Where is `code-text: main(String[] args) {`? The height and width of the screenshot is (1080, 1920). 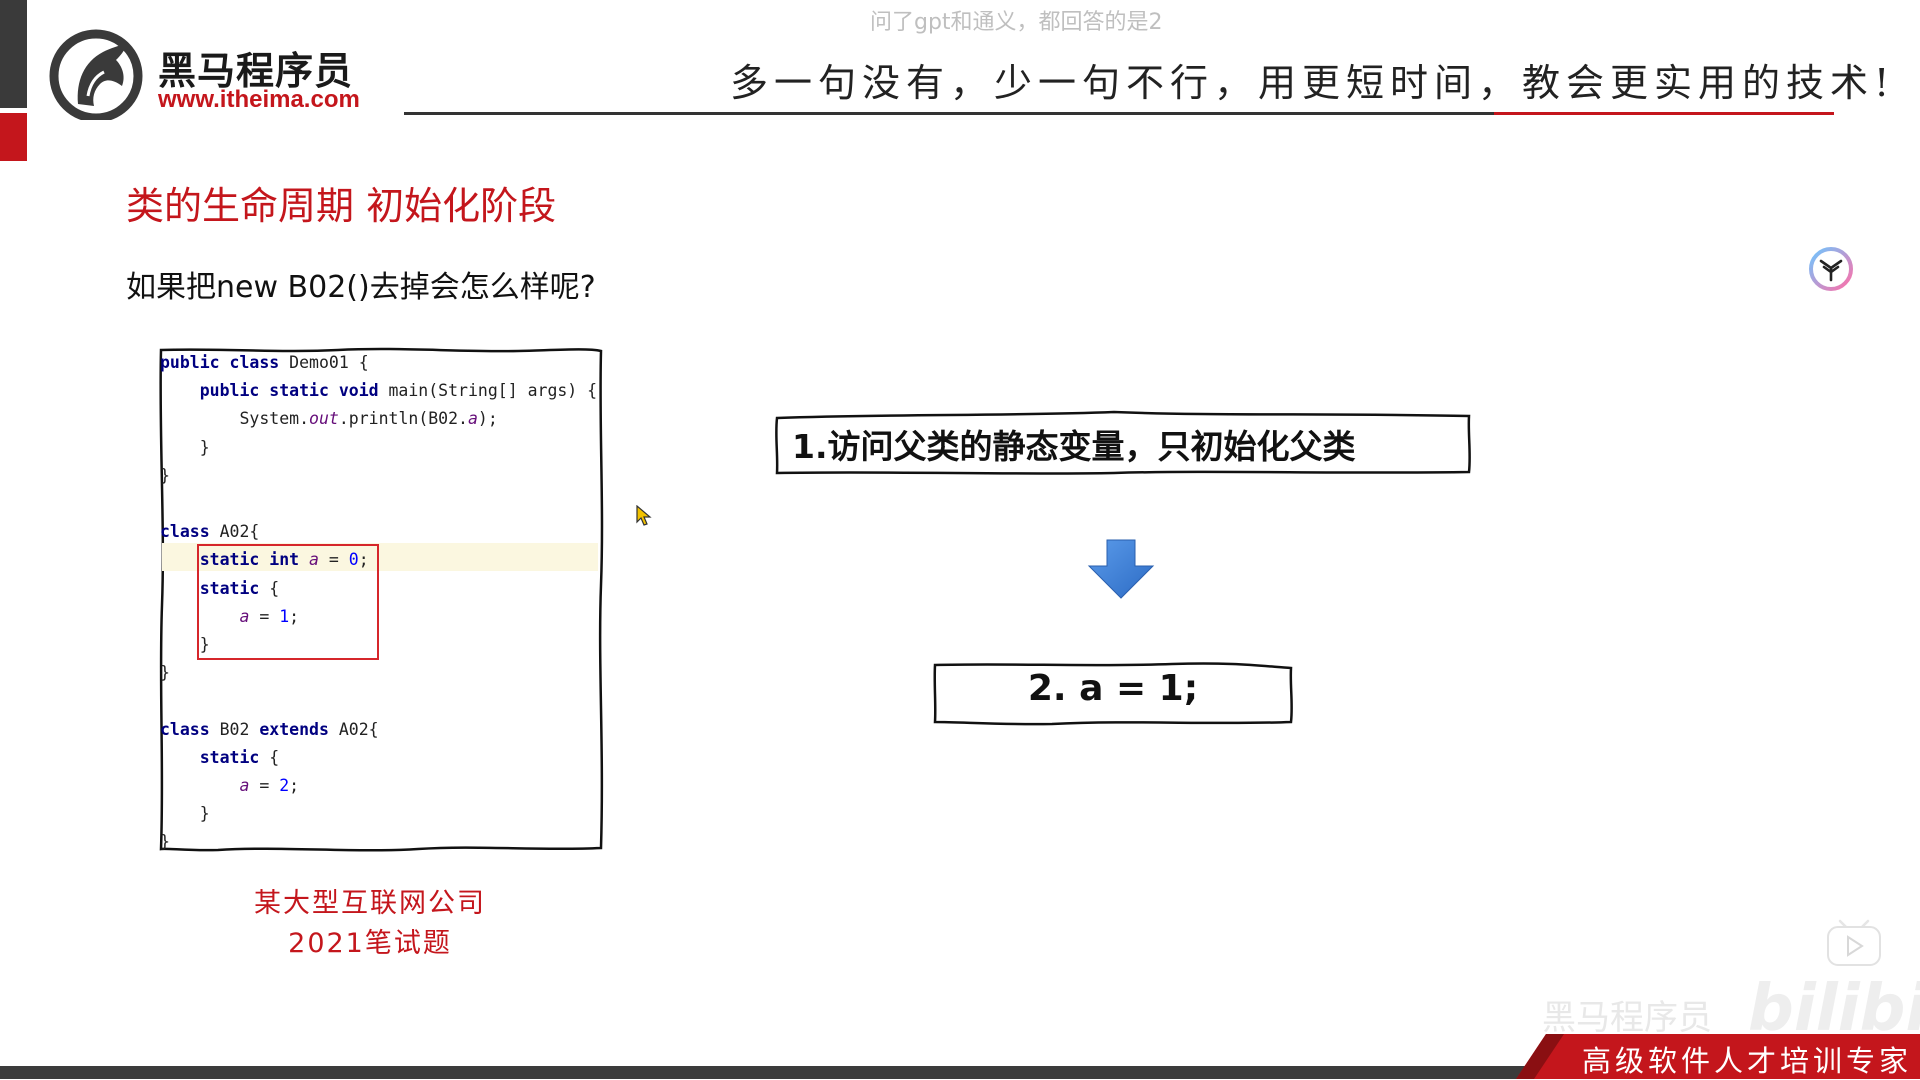 code-text: main(String[] args) { is located at coordinates (488, 391).